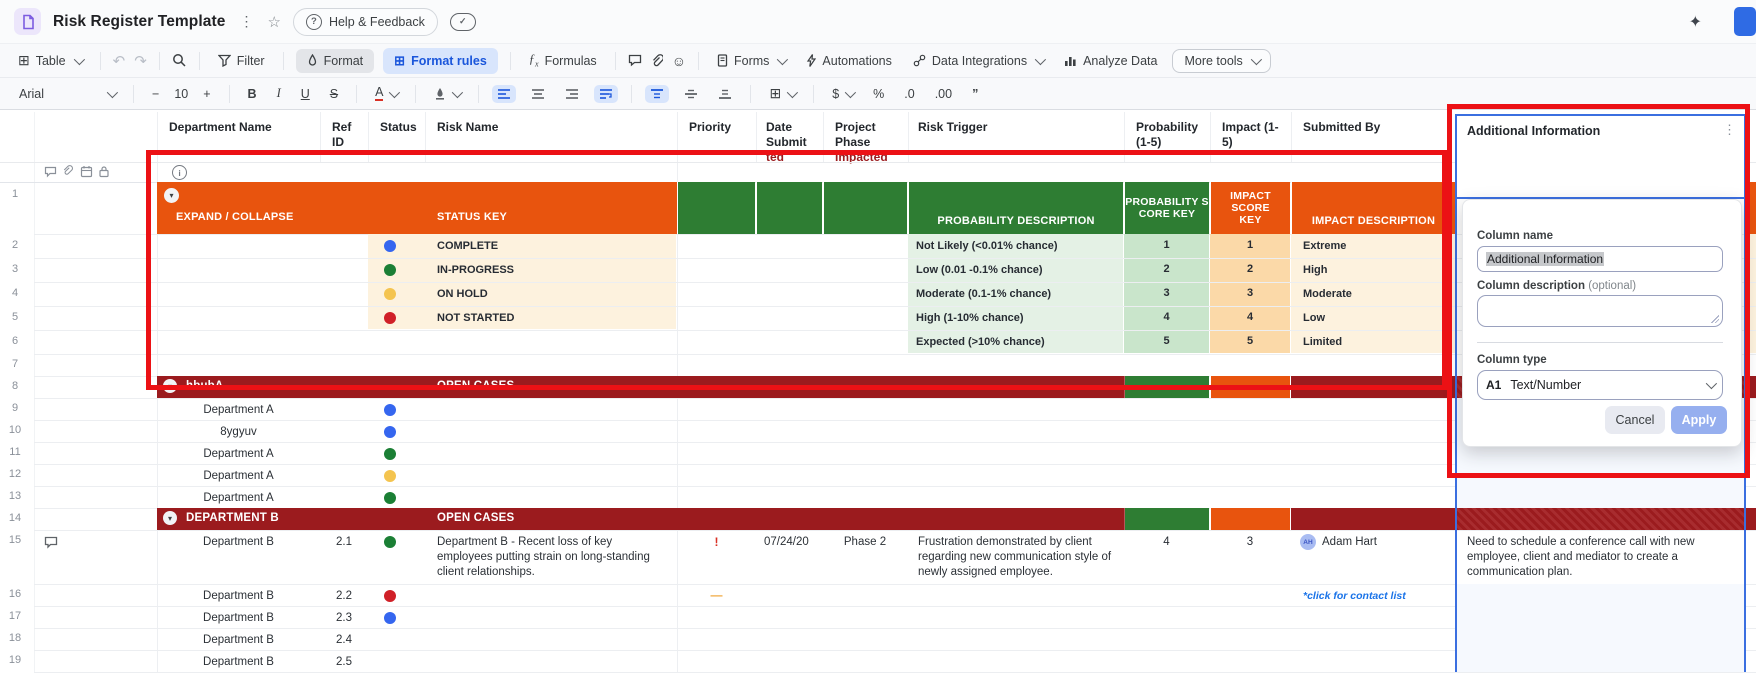 This screenshot has height=695, width=1756. What do you see at coordinates (171, 195) in the screenshot?
I see `collapse-toggle-icon: ▾` at bounding box center [171, 195].